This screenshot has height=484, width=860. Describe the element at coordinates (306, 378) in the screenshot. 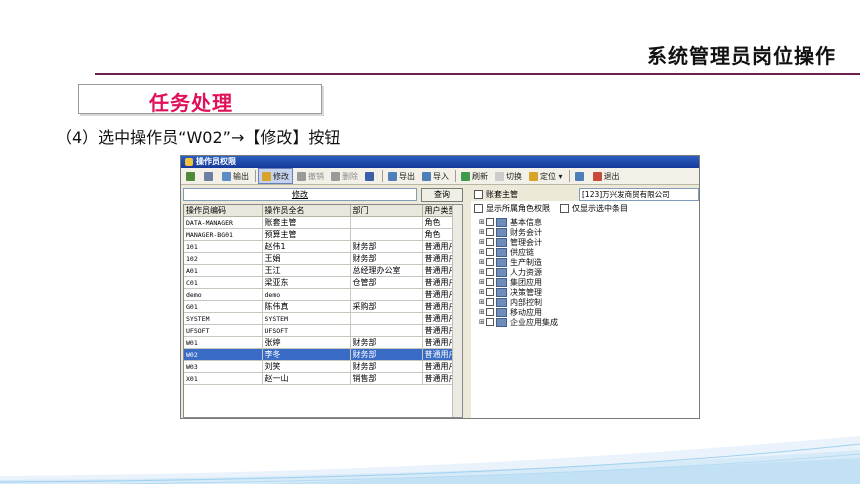

I see `table-cell: 赵一山` at that location.